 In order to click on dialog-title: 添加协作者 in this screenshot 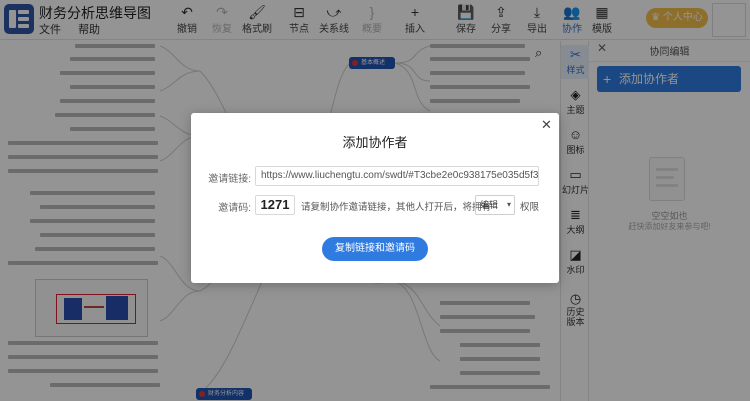, I will do `click(375, 142)`.